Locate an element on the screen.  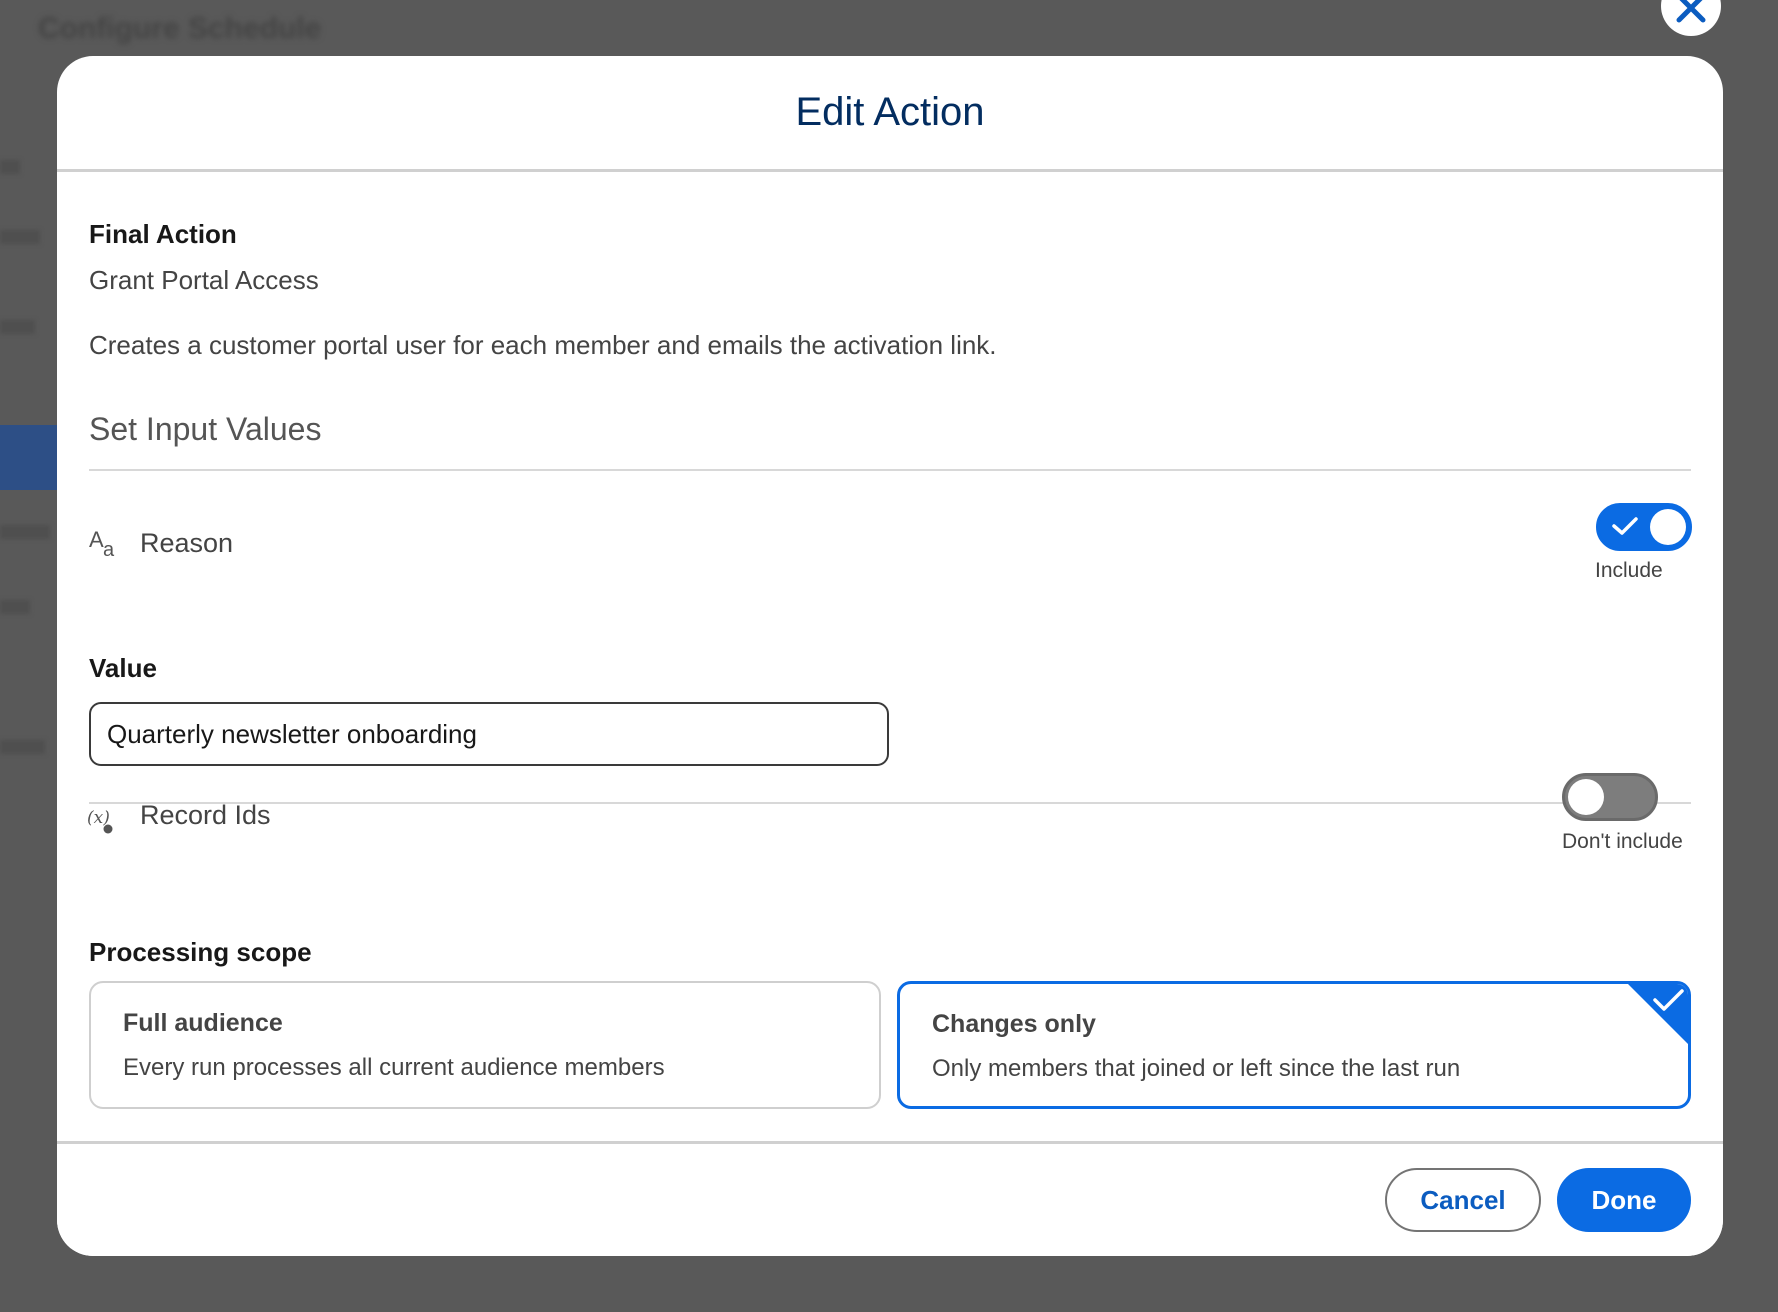
row-divider is located at coordinates (890, 803).